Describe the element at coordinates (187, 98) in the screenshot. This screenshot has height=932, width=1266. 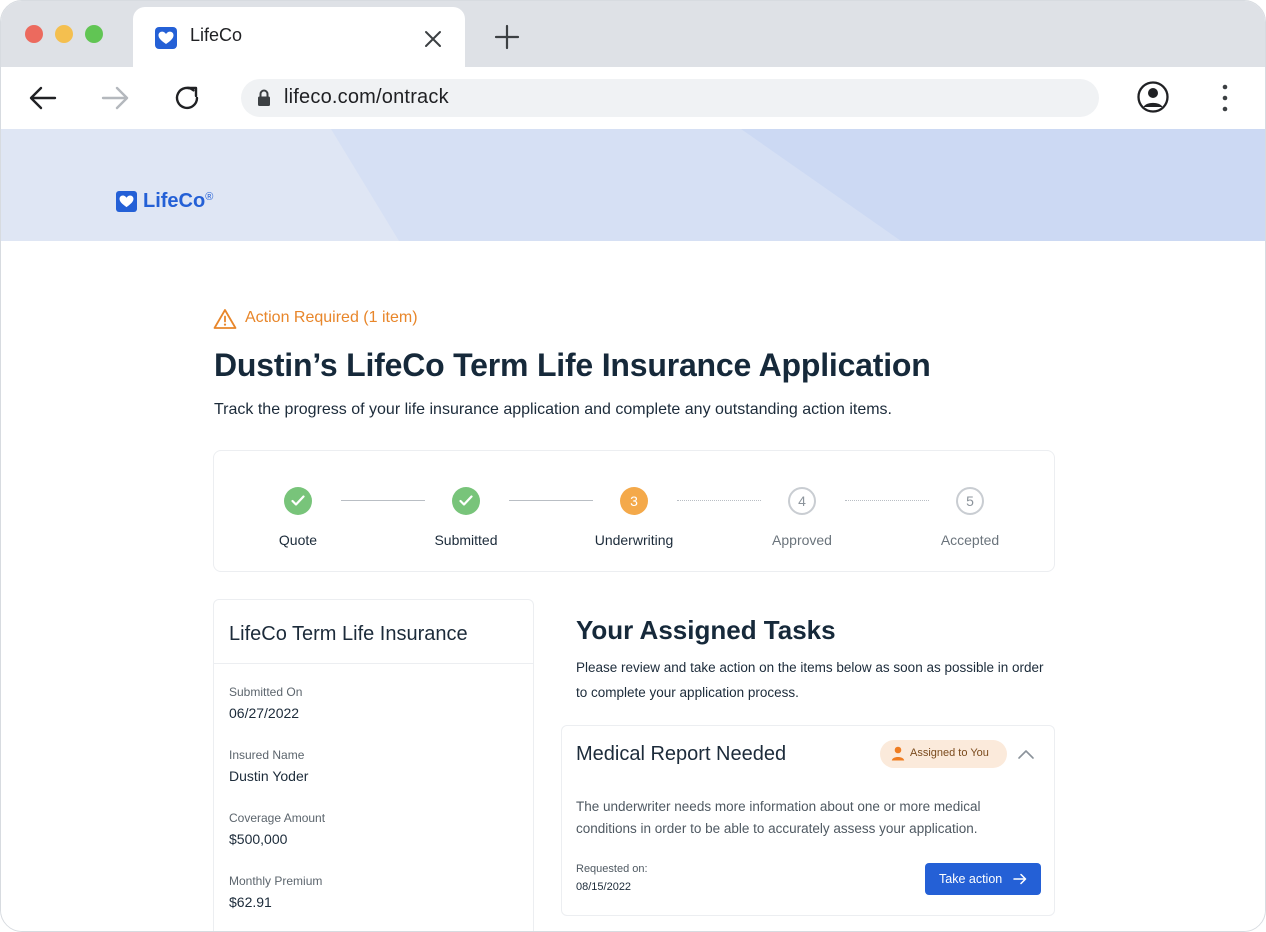
I see `reload-icon` at that location.